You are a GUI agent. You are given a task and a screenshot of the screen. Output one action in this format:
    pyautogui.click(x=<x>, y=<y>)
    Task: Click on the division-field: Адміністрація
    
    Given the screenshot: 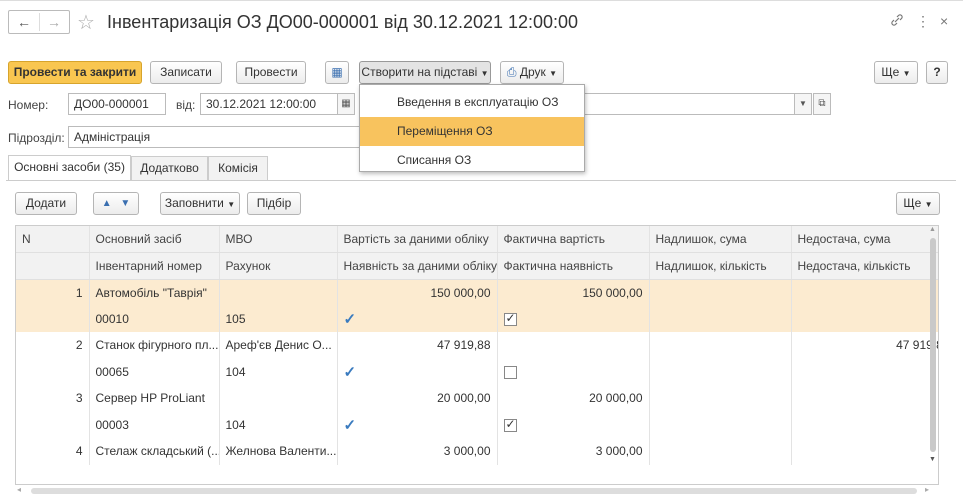 What is the action you would take?
    pyautogui.click(x=214, y=137)
    